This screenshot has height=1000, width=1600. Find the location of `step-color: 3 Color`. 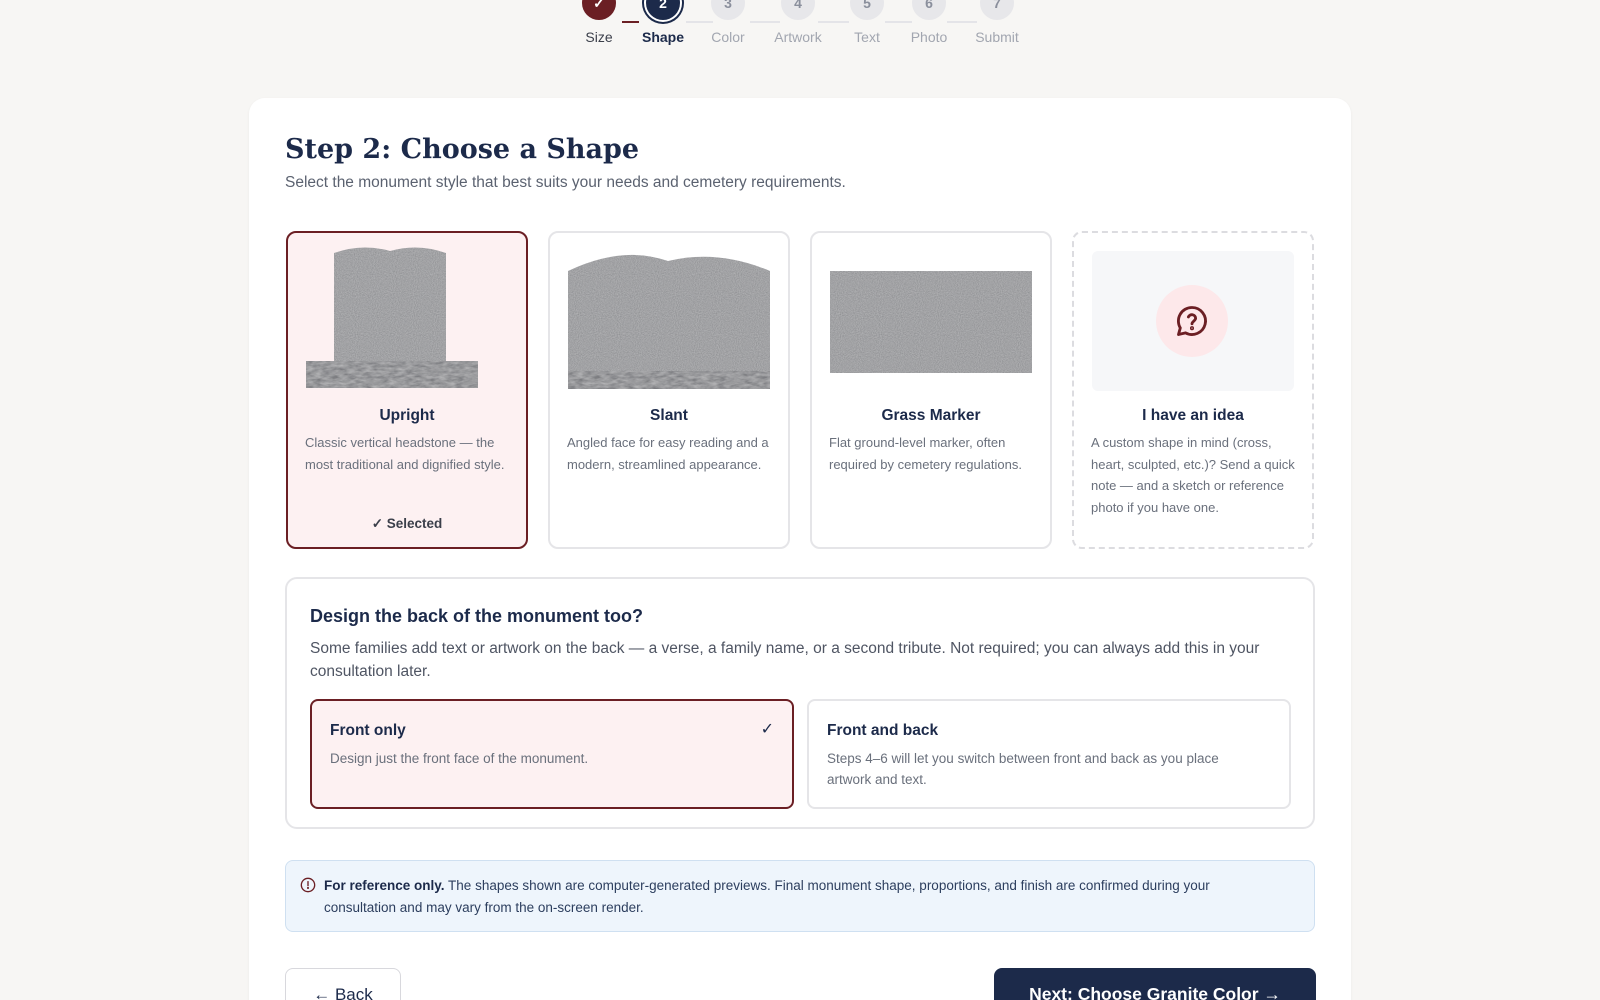

step-color: 3 Color is located at coordinates (728, 22).